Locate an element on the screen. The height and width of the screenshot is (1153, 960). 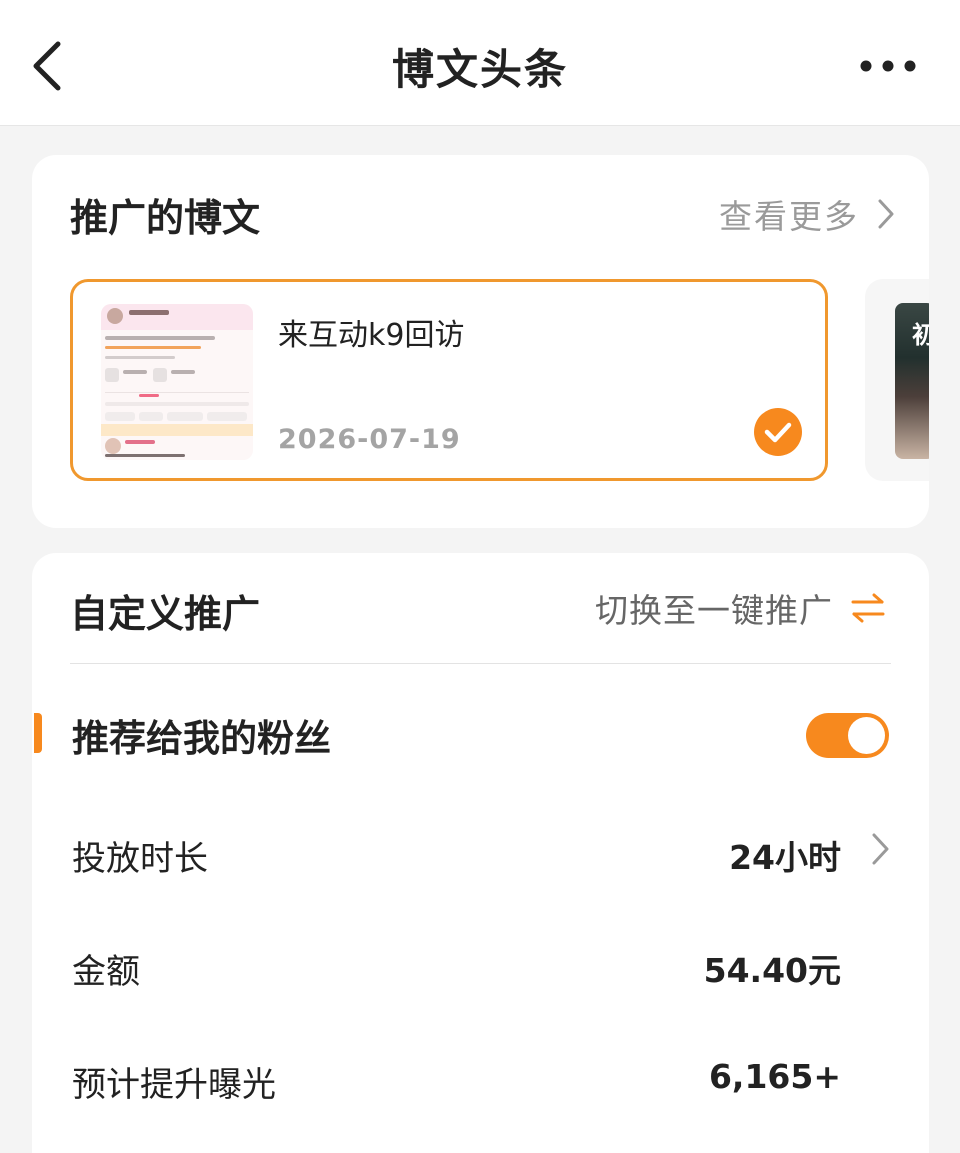
switch-one-click-promo-button: 切换至一键推广 is located at coordinates (740, 608).